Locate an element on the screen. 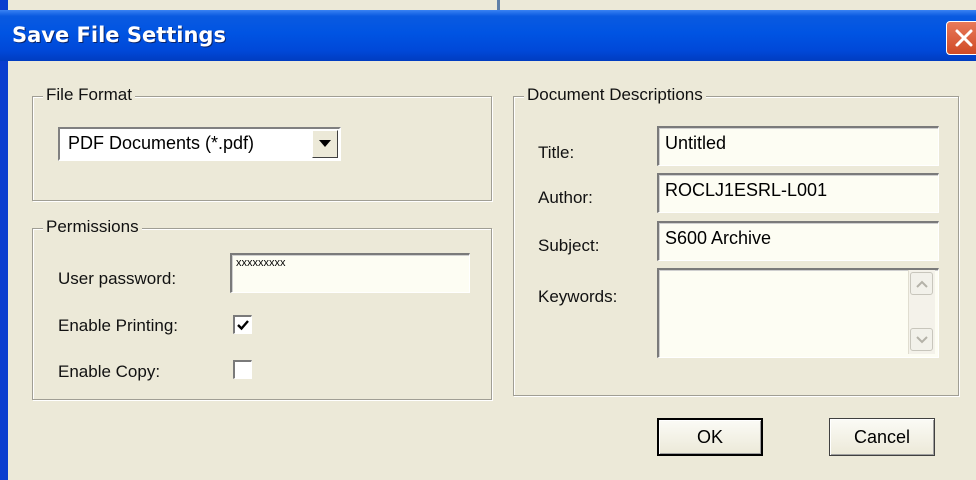 Image resolution: width=976 pixels, height=480 pixels. document-descriptions-legend: Document Descriptions is located at coordinates (615, 95).